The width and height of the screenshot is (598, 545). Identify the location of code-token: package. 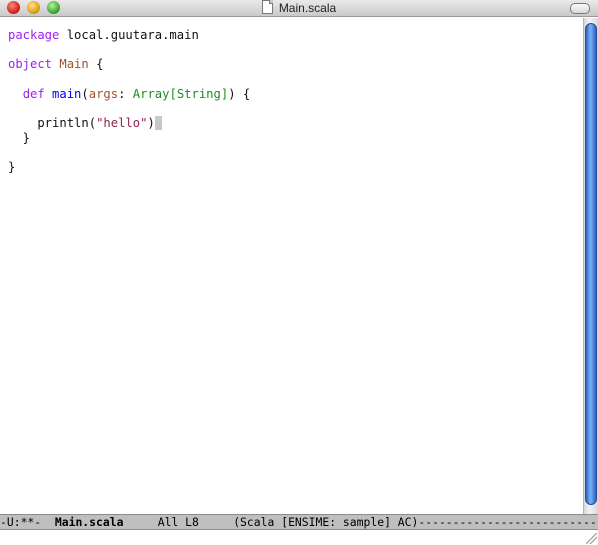
(34, 35).